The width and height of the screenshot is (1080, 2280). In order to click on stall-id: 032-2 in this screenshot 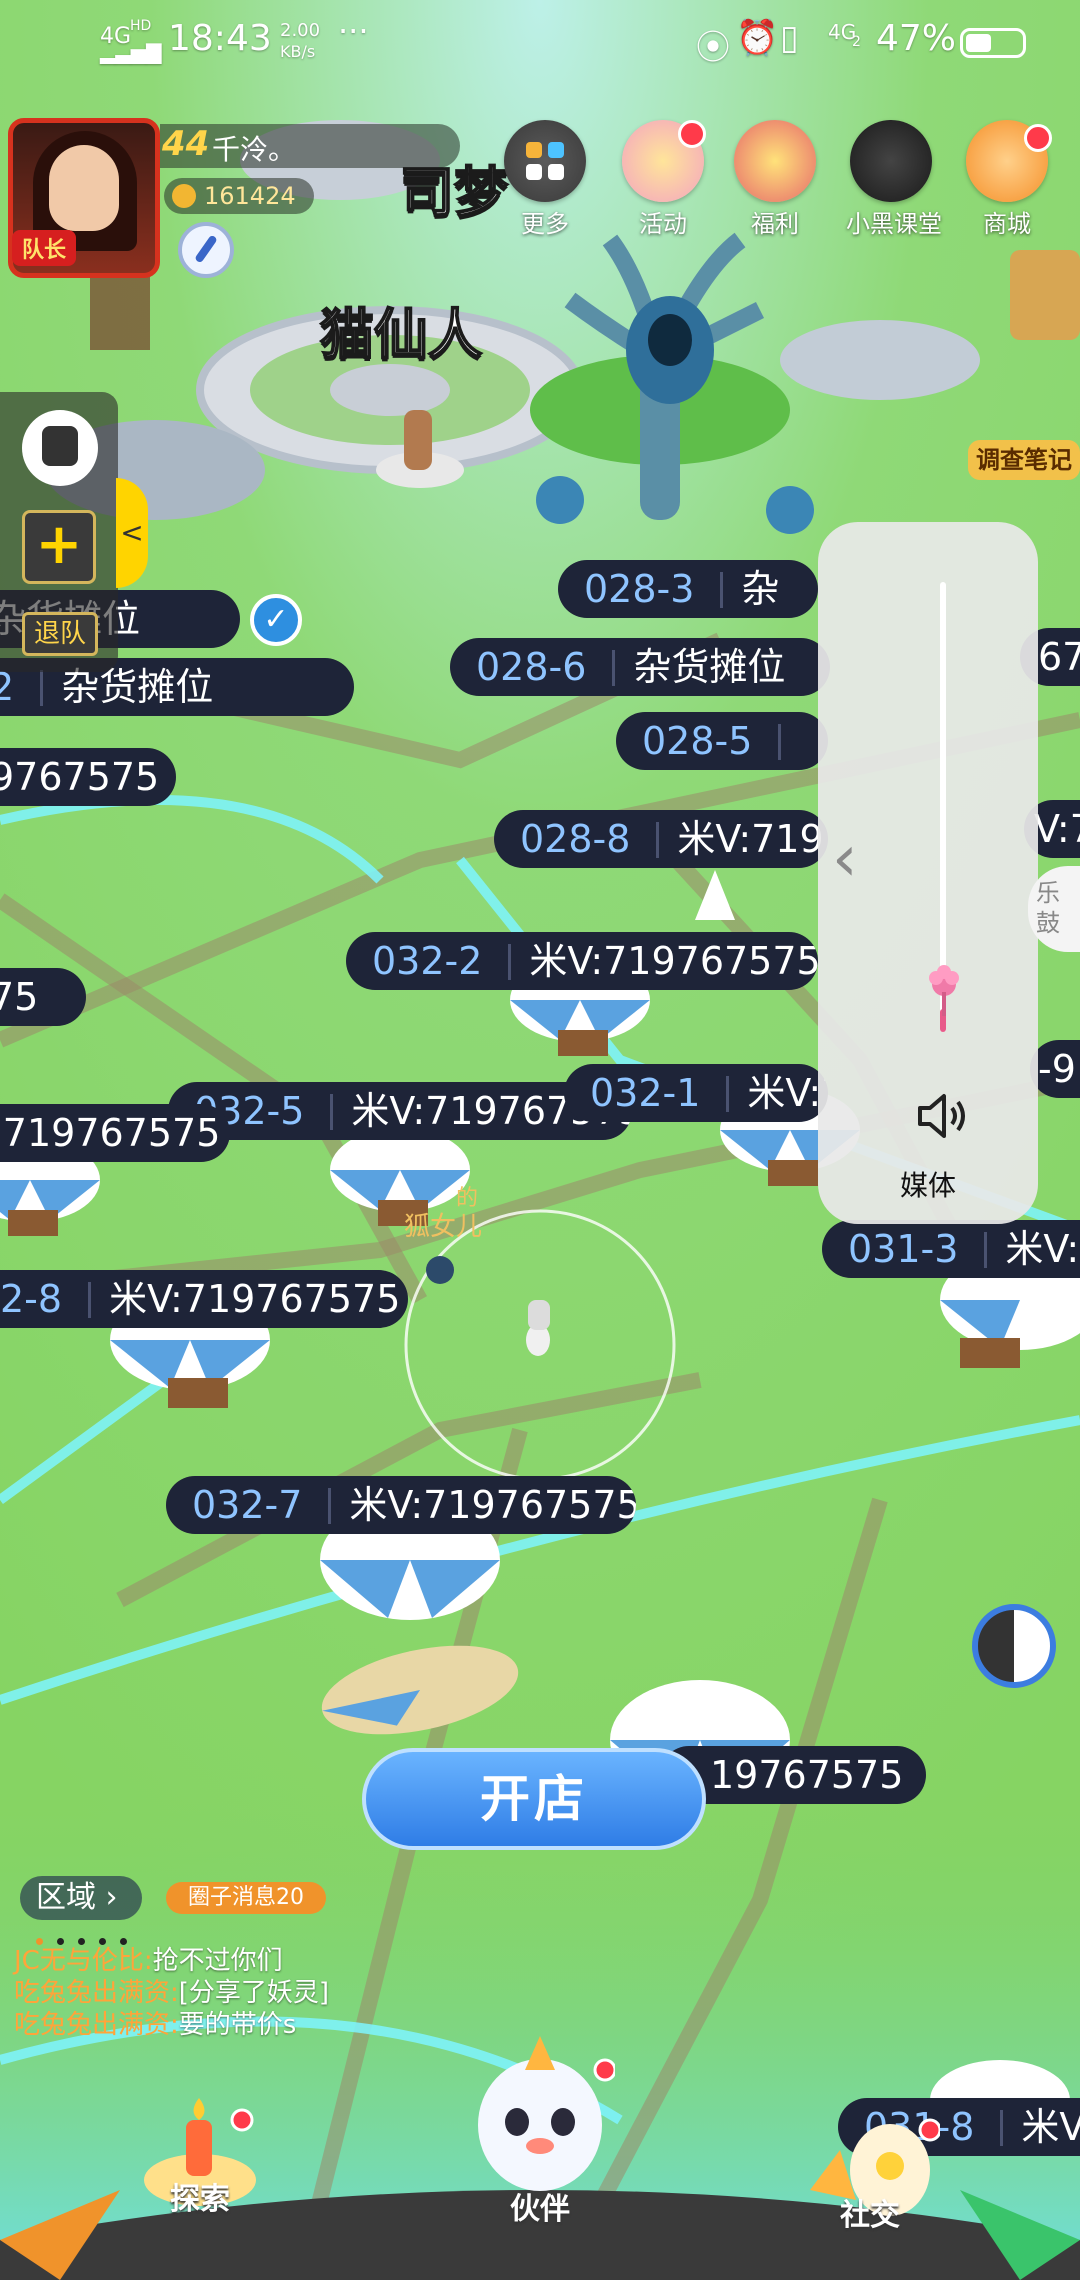, I will do `click(427, 961)`.